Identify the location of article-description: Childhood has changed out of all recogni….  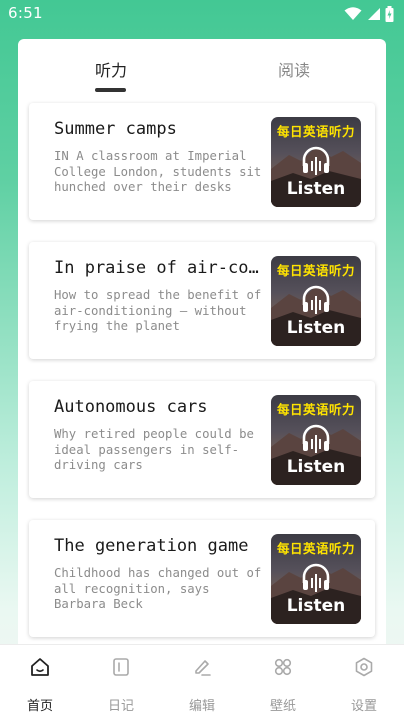
(158, 588).